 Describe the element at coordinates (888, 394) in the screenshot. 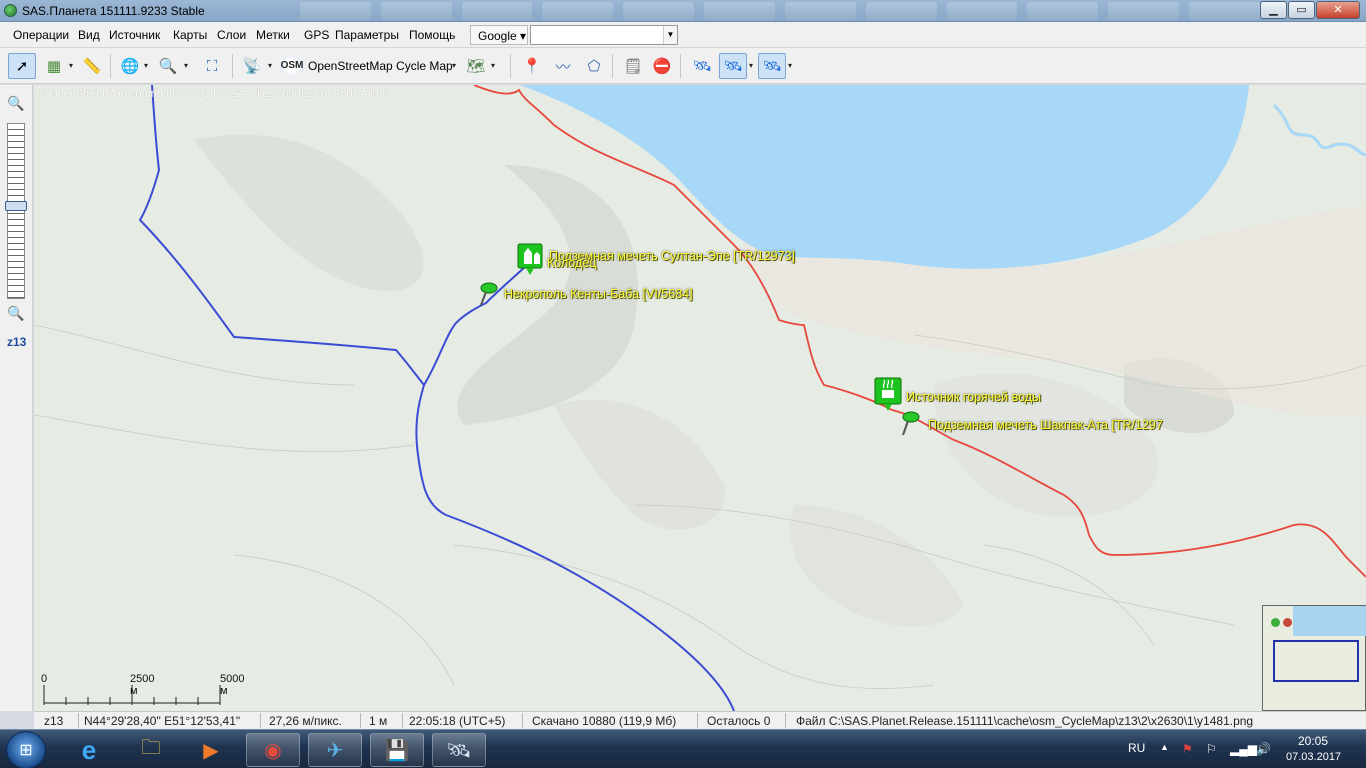

I see `hot-spring-marker-icon` at that location.